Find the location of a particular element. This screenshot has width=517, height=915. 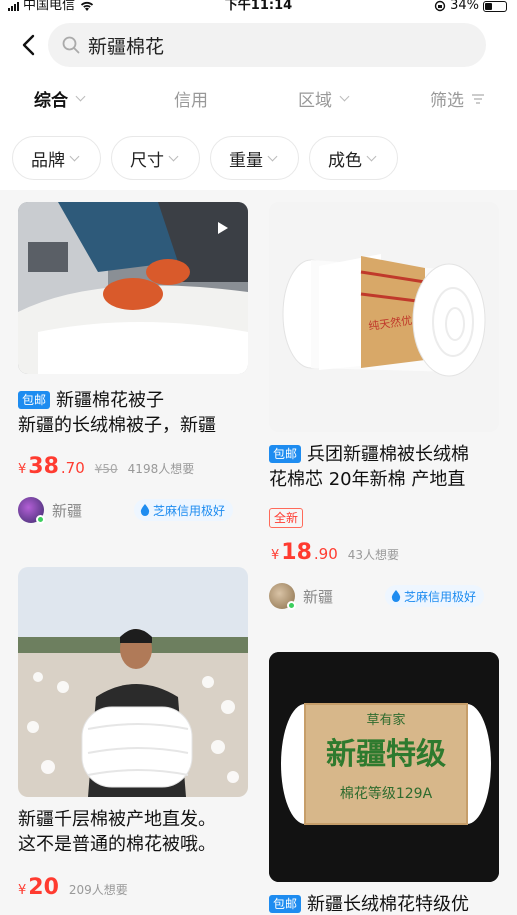

chip-brand: 品牌 is located at coordinates (56, 158).